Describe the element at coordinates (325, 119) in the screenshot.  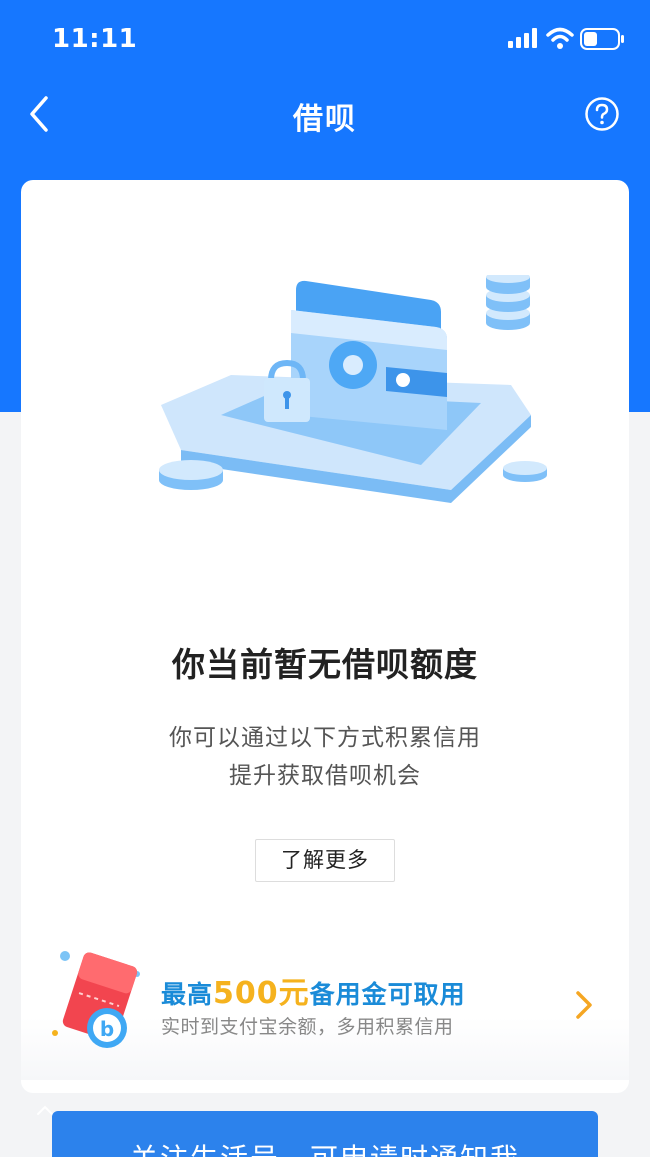
I see `page-title: 借呗` at that location.